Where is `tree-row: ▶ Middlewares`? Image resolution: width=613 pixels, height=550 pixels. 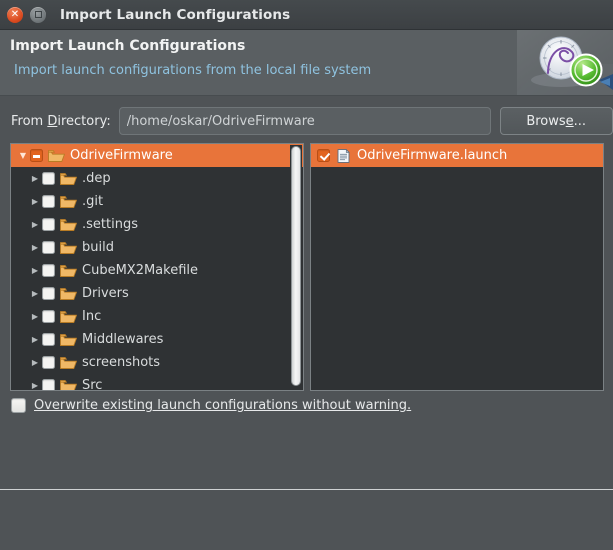
tree-row: ▶ Middlewares is located at coordinates (157, 339).